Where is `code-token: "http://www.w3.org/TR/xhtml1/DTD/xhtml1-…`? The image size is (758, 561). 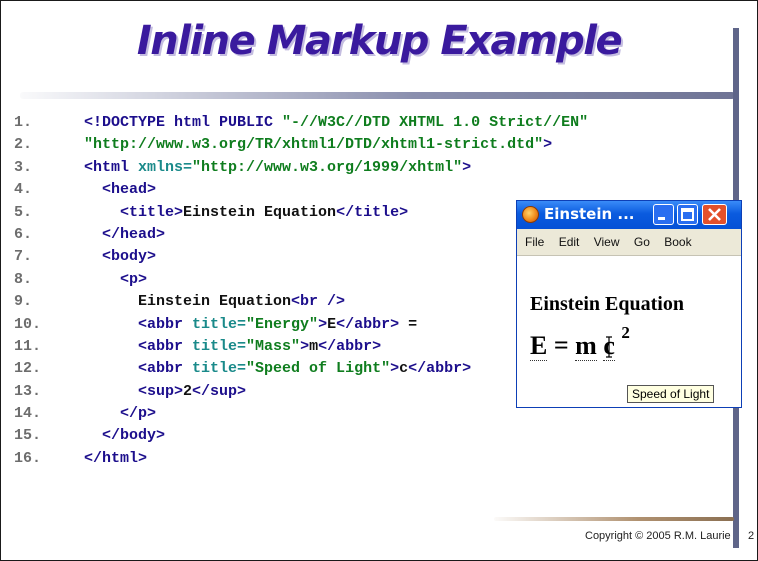 code-token: "http://www.w3.org/TR/xhtml1/DTD/xhtml1-… is located at coordinates (314, 145).